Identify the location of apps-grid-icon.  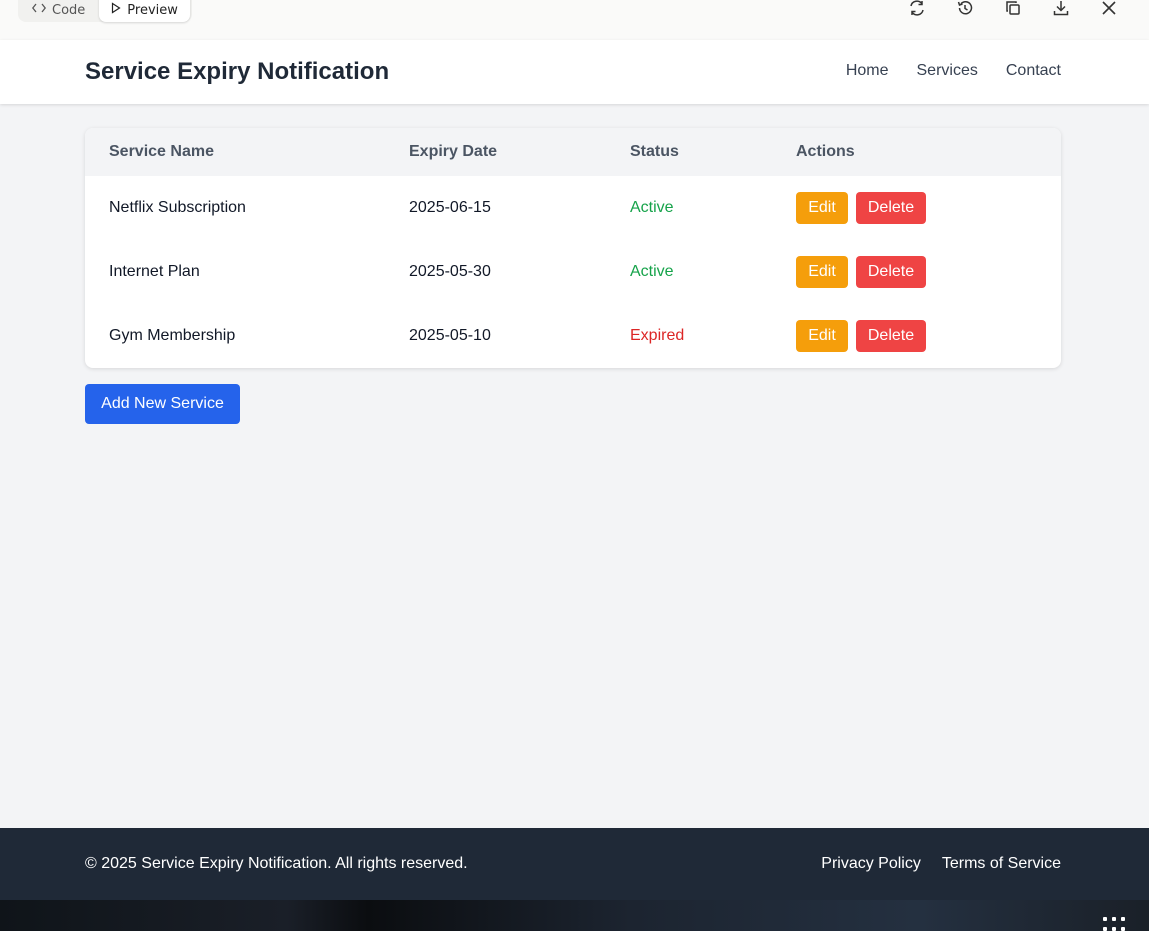
(1114, 924).